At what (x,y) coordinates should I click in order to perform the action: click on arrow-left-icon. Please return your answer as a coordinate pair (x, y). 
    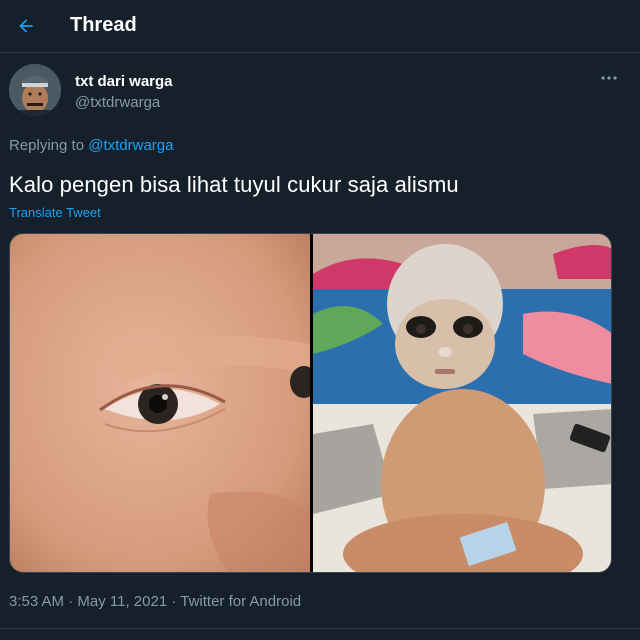
    Looking at the image, I should click on (26, 26).